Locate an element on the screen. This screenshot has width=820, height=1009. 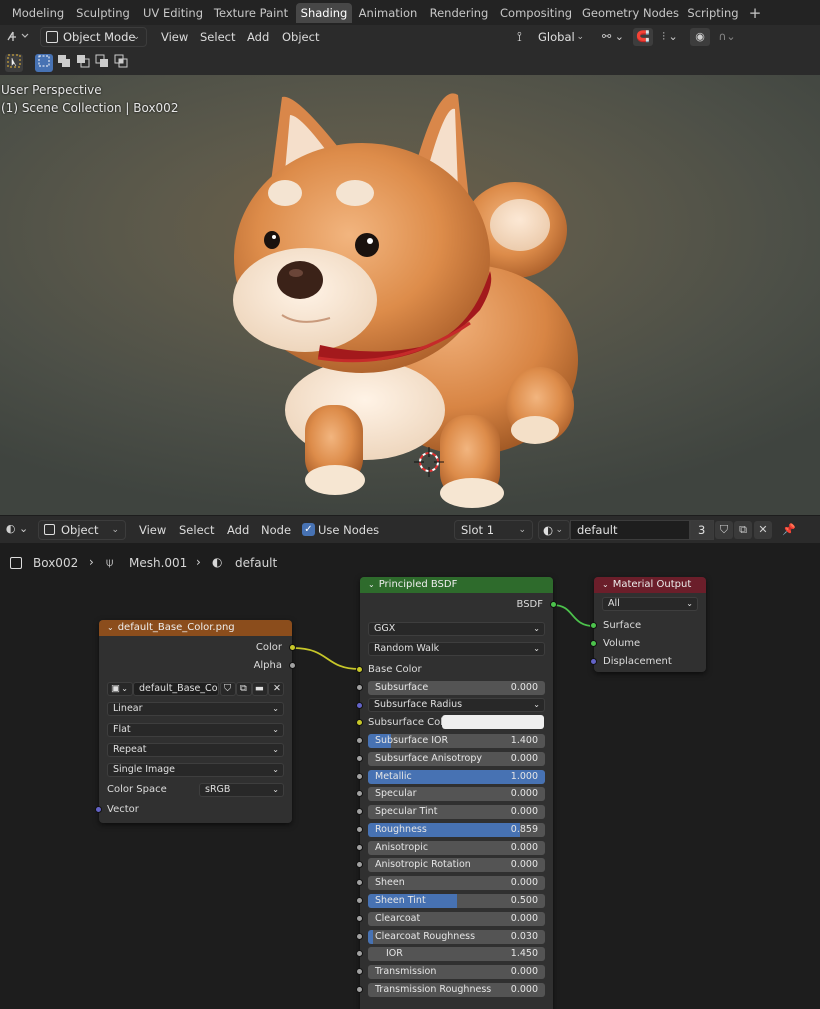
material-users-count: 3 is located at coordinates (702, 530).